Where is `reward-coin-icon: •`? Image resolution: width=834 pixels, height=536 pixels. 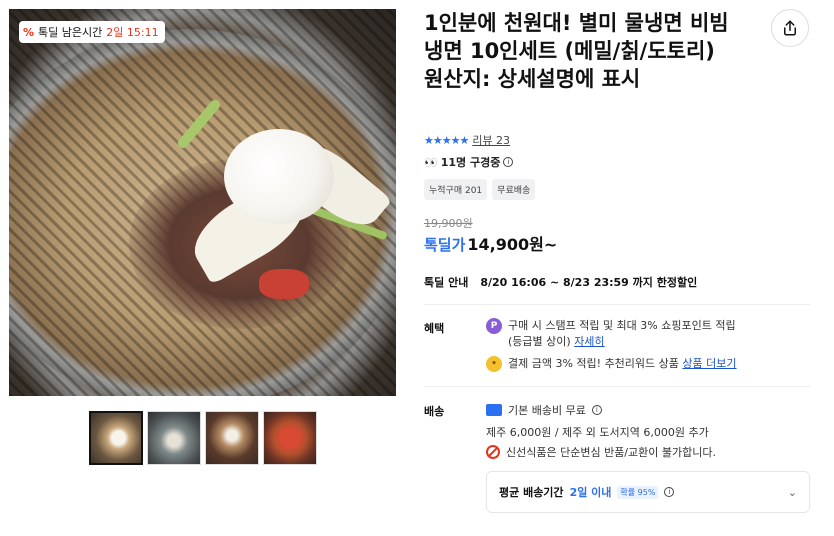 reward-coin-icon: • is located at coordinates (494, 364).